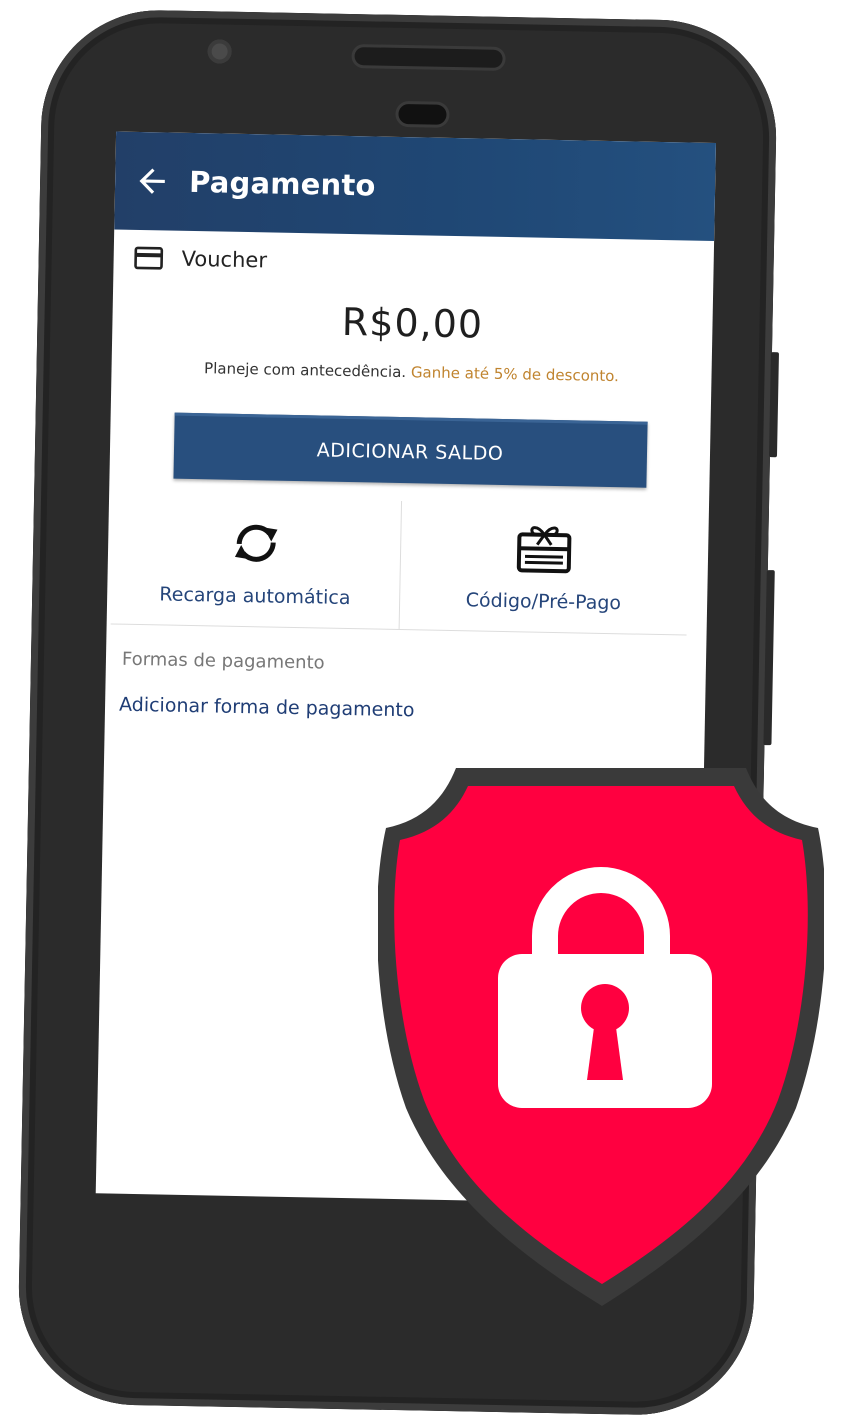 This screenshot has height=1425, width=848. What do you see at coordinates (769, 658) in the screenshot?
I see `volume-button` at bounding box center [769, 658].